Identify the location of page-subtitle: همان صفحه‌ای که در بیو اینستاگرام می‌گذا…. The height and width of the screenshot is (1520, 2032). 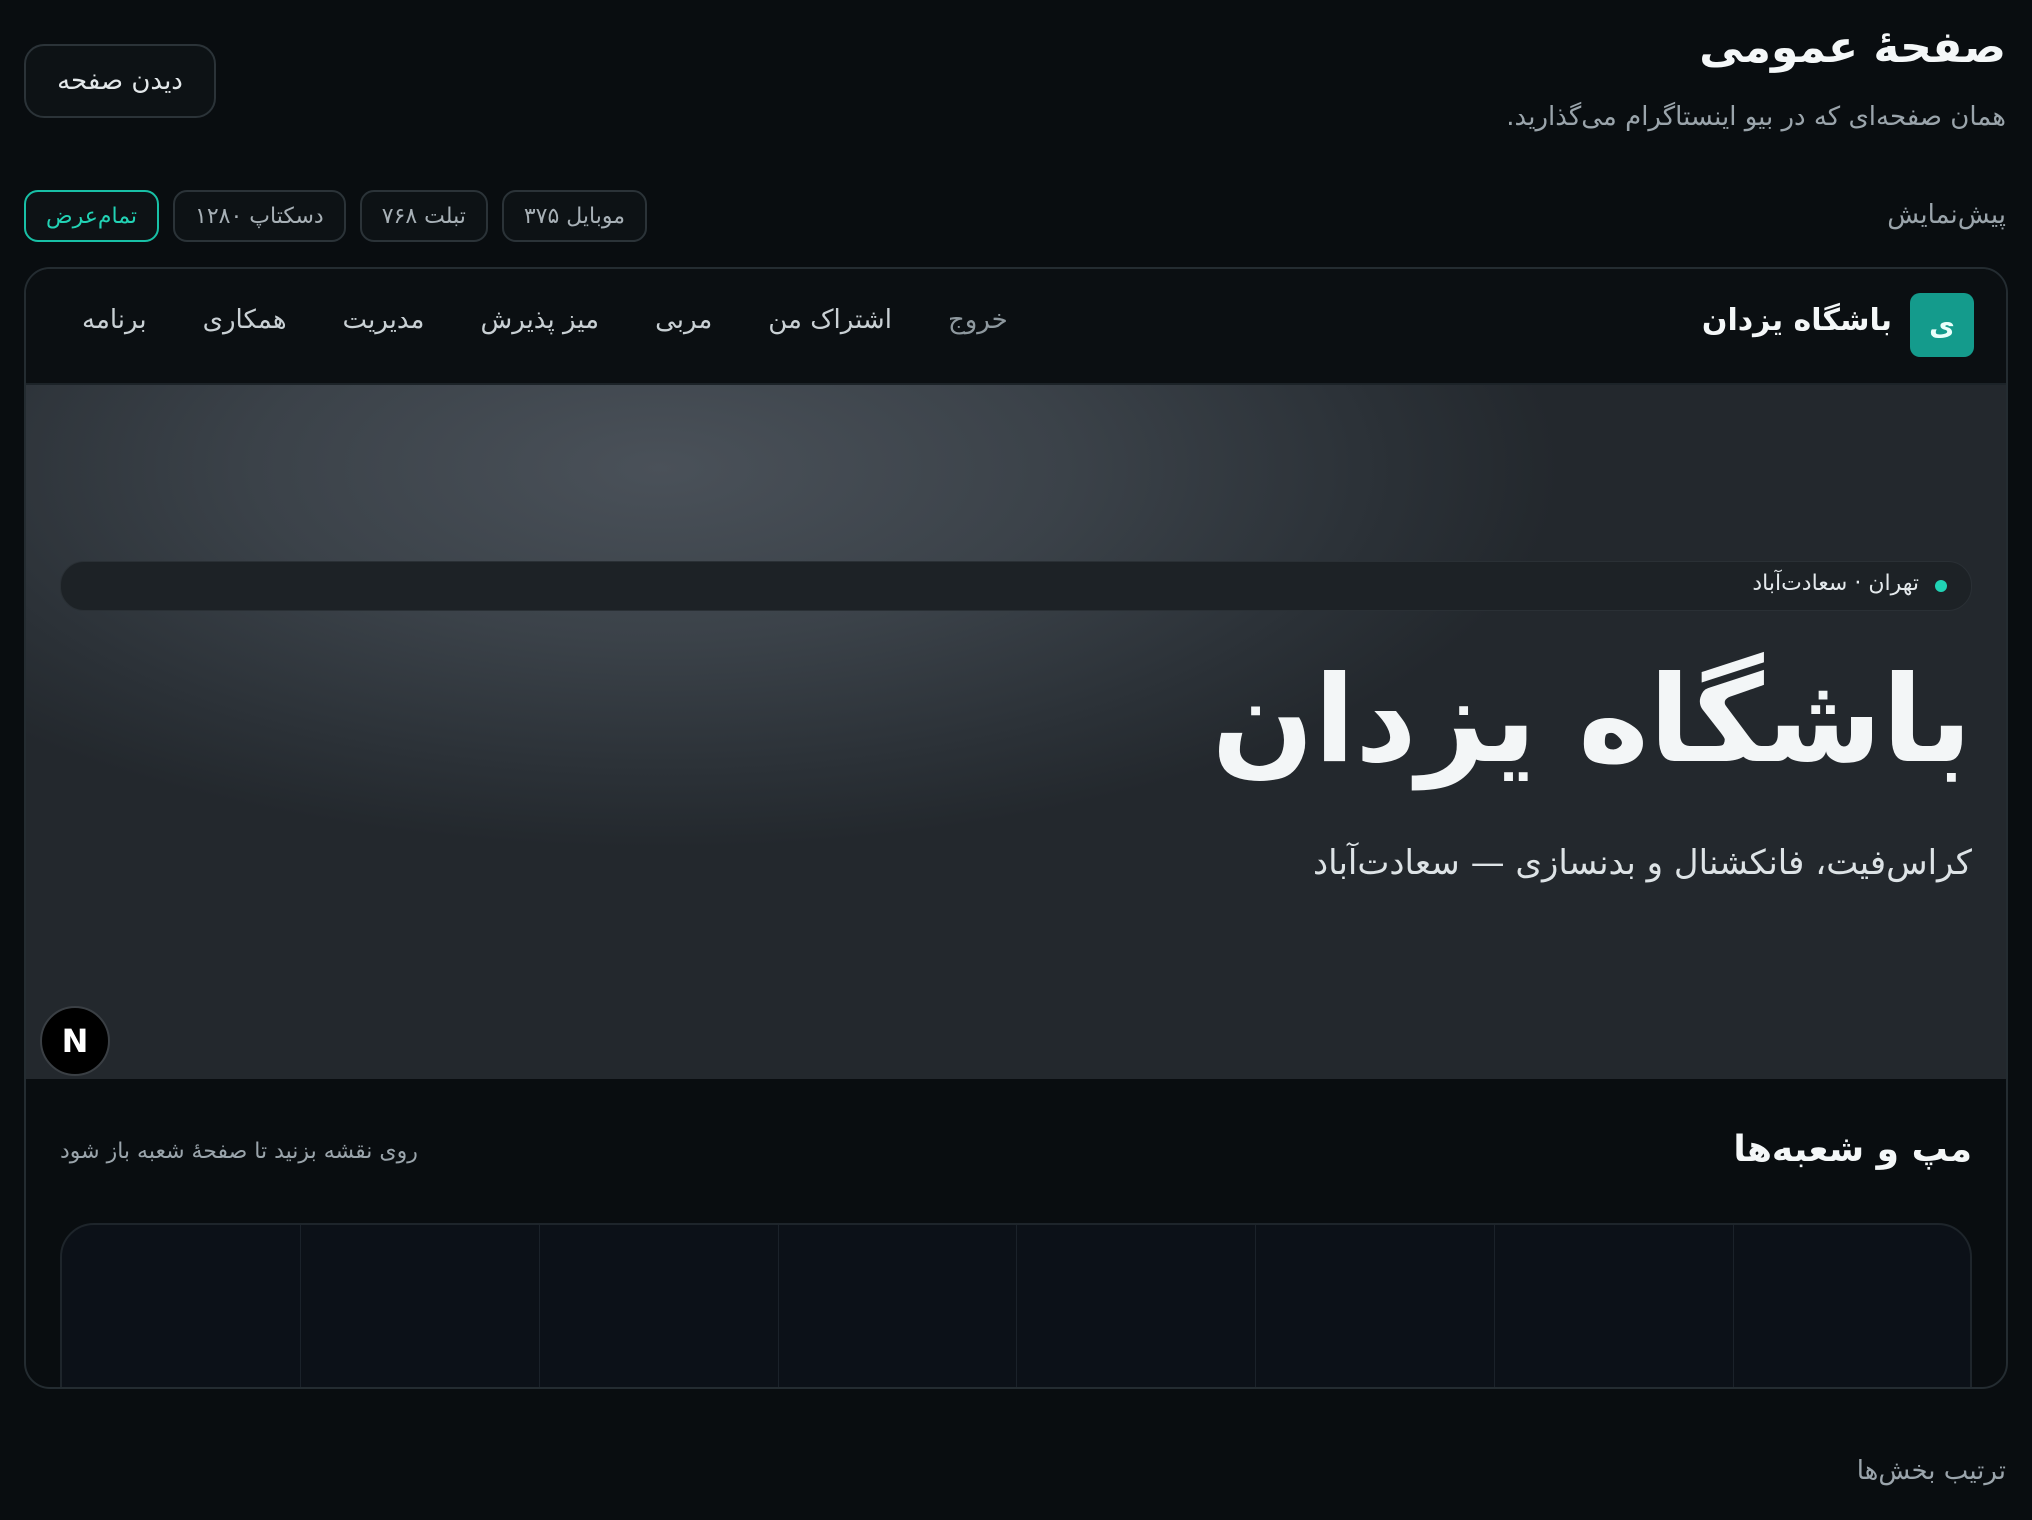
(1756, 117).